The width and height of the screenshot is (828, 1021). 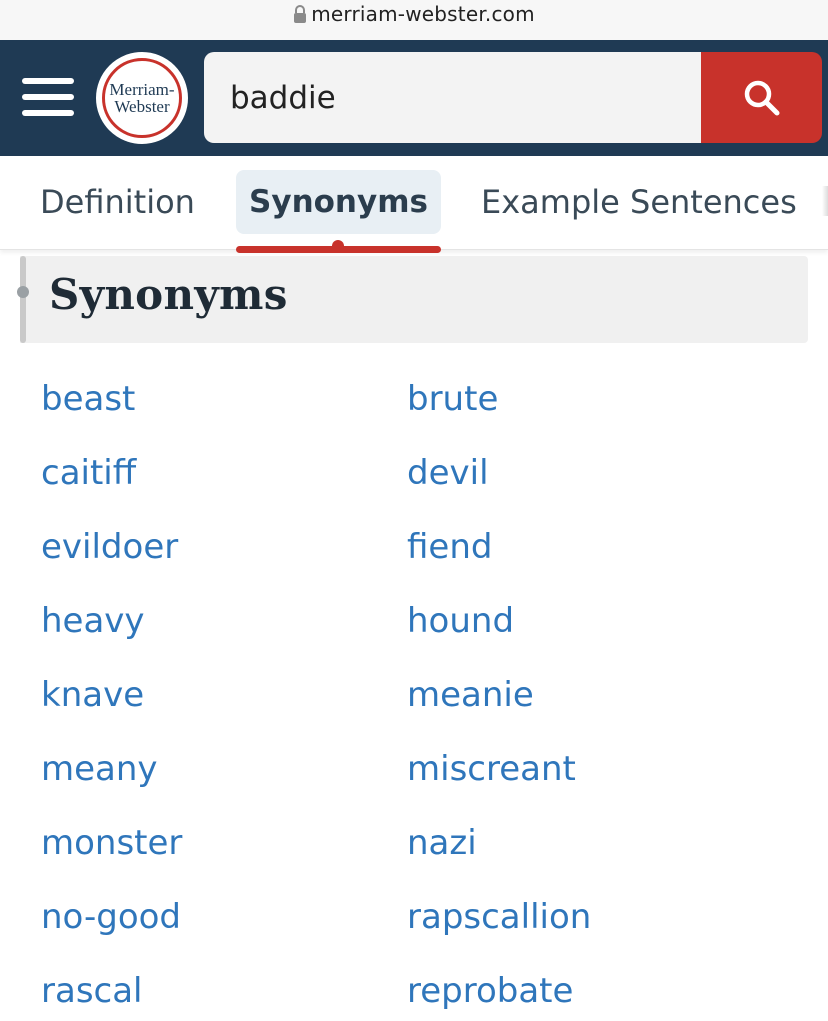 I want to click on browser-url-bar: merriam-webster.com, so click(x=414, y=20).